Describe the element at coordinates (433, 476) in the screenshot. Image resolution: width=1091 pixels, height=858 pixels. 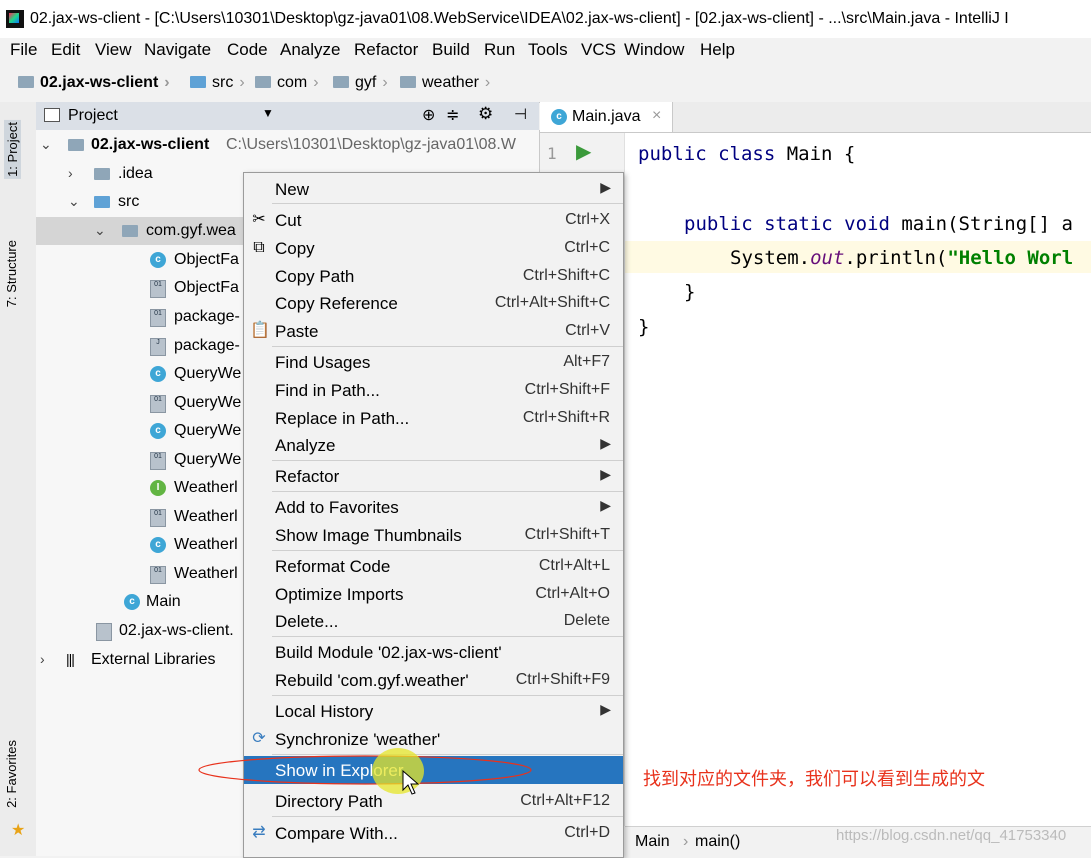
I see `menu-item-refactor: Refactor ▶` at that location.